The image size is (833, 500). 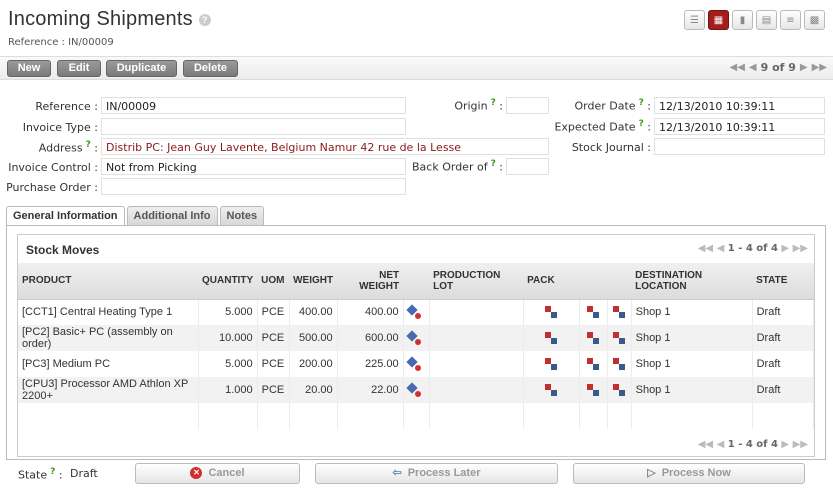 I want to click on invoice-type-field, so click(x=253, y=126).